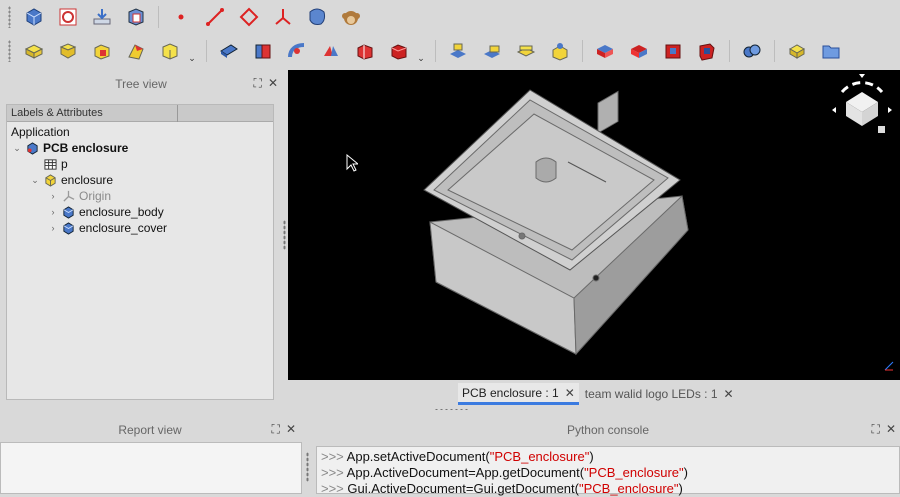 The height and width of the screenshot is (497, 900). I want to click on console-prompt: >>>, so click(334, 456).